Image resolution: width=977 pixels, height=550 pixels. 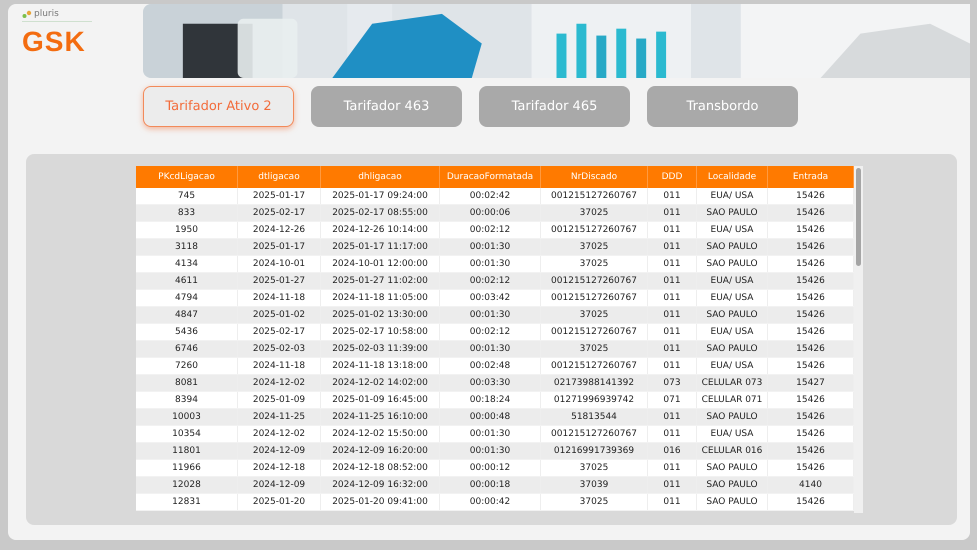 What do you see at coordinates (54, 42) in the screenshot?
I see `company-logo: GSK` at bounding box center [54, 42].